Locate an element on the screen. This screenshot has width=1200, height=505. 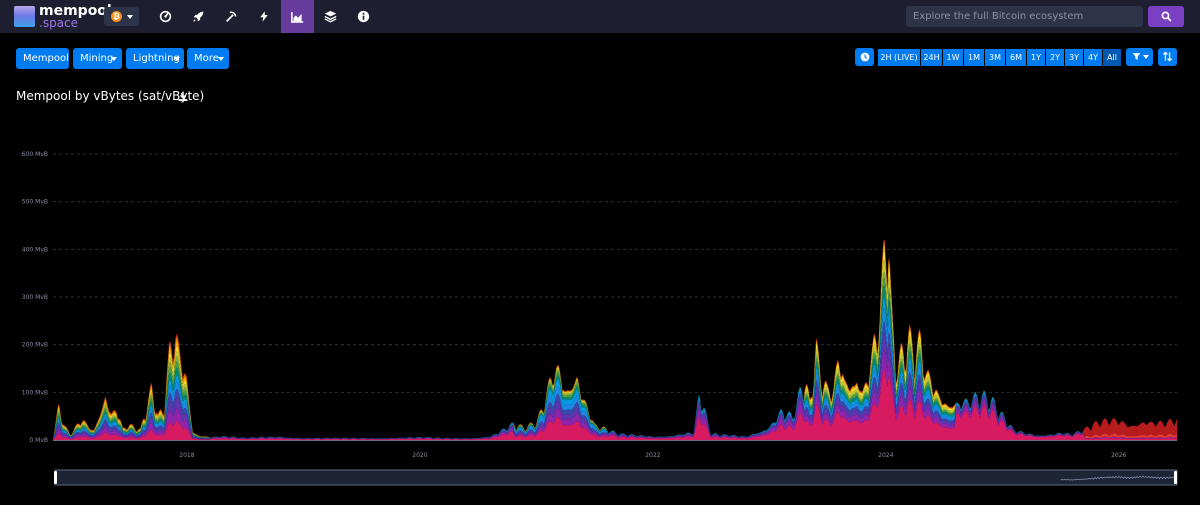
nav-blocks is located at coordinates (330, 16).